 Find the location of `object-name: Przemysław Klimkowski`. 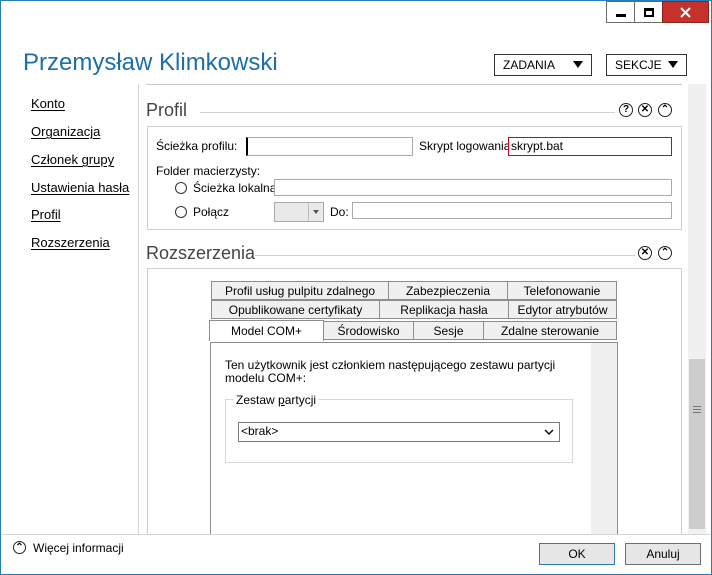

object-name: Przemysław Klimkowski is located at coordinates (150, 62).